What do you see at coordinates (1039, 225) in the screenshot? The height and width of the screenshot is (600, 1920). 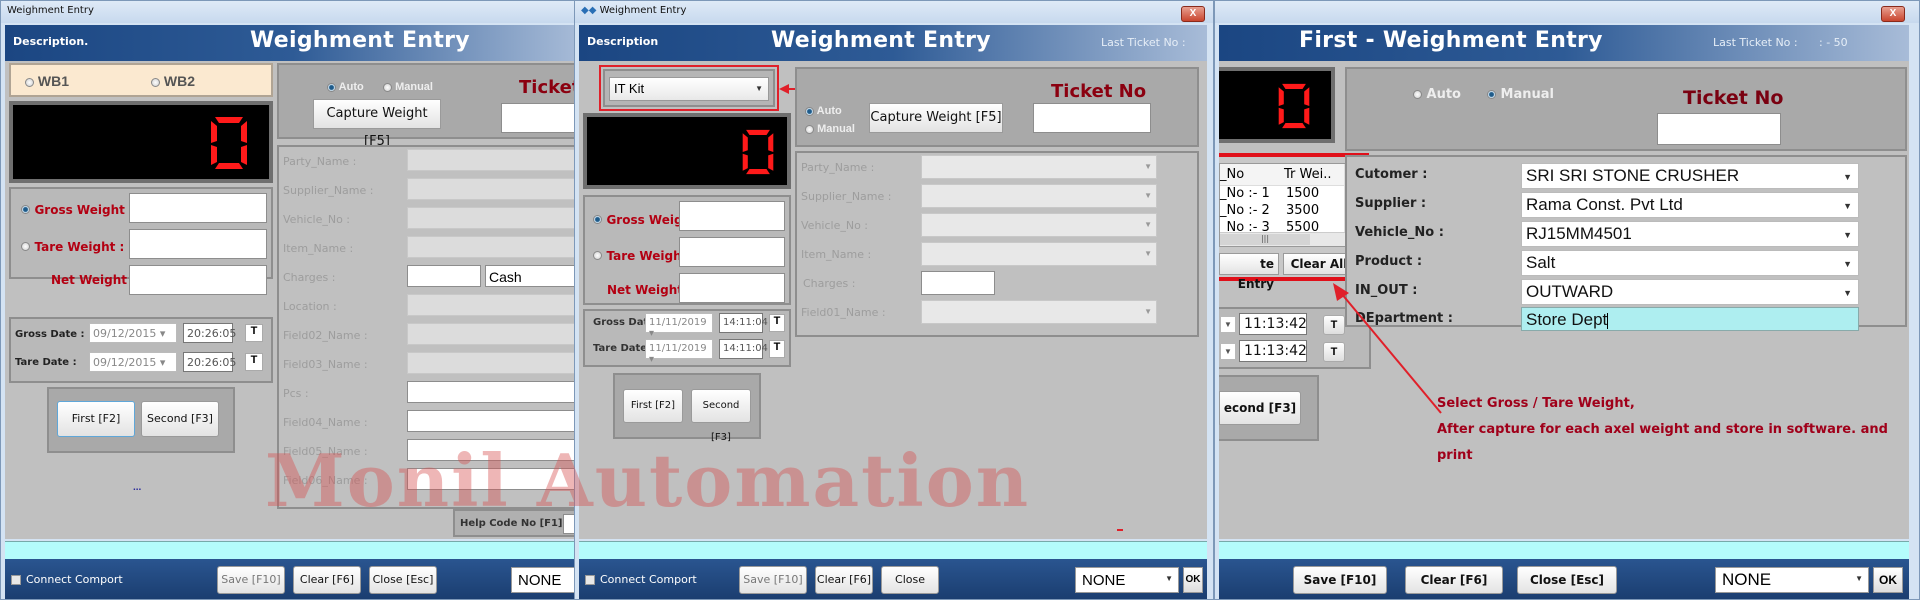 I see `field-vehicle-no: ▼` at bounding box center [1039, 225].